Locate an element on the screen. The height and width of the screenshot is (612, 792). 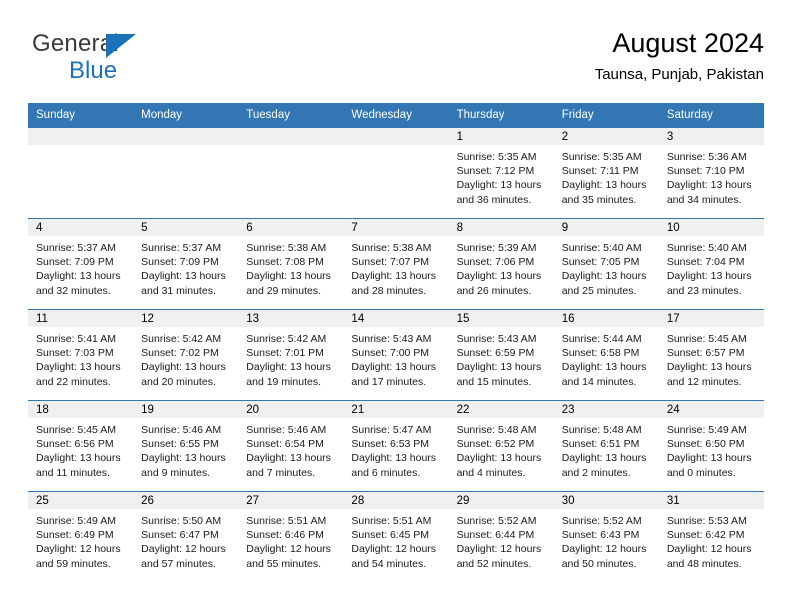
day-number: 10 is located at coordinates (711, 227).